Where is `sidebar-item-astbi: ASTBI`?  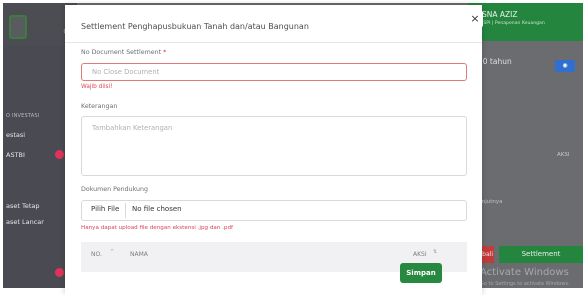
sidebar-item-astbi: ASTBI is located at coordinates (15, 155).